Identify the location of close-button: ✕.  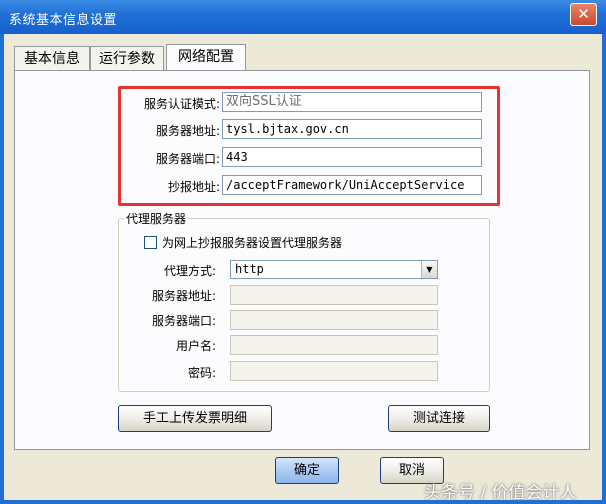
(583, 14).